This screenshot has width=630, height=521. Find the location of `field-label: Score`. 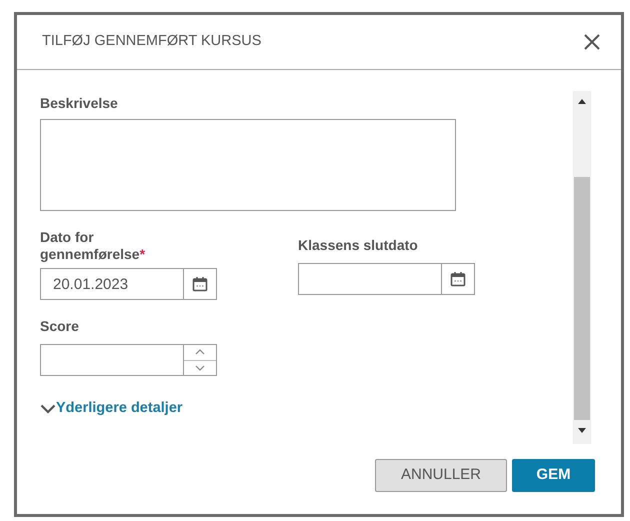

field-label: Score is located at coordinates (60, 326).